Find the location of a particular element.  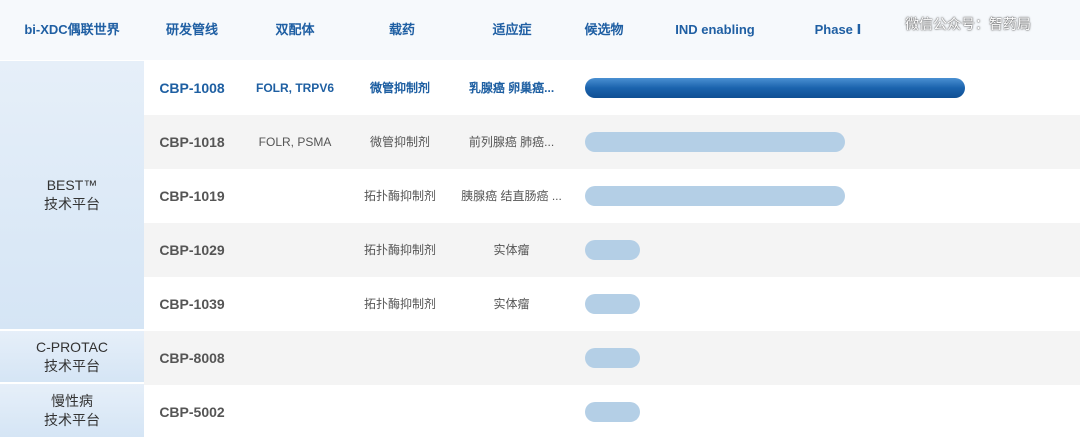

platform-best: BEST™ 技术平台 is located at coordinates (72, 195).